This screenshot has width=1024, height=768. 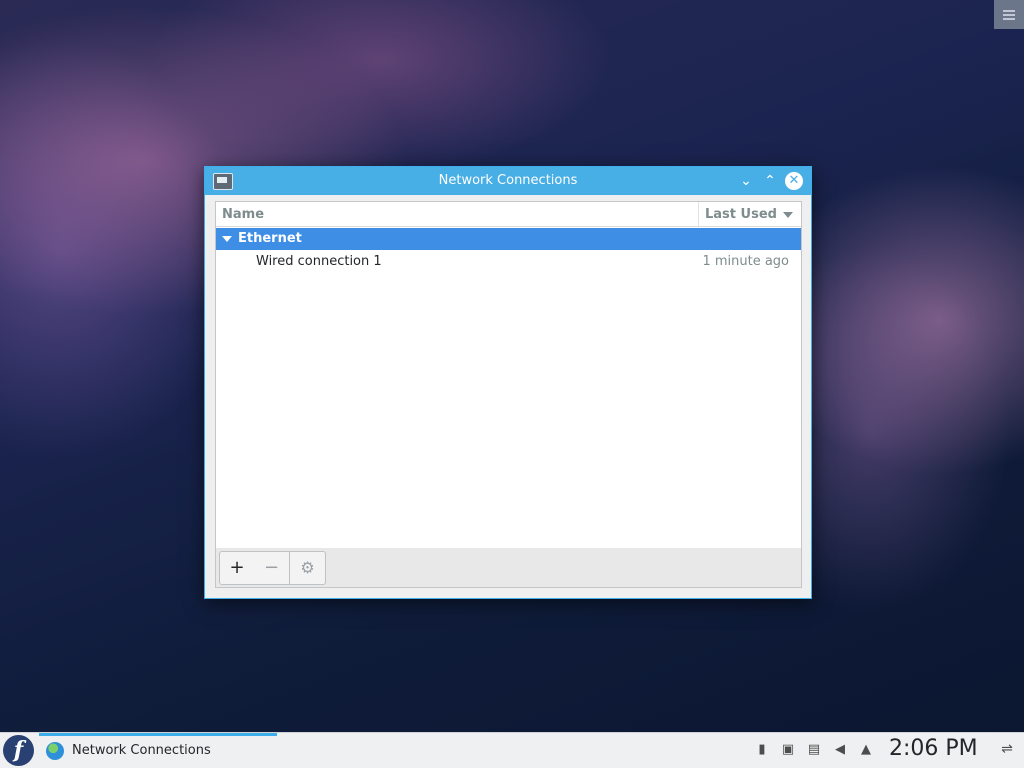 What do you see at coordinates (866, 750) in the screenshot?
I see `tray-expand-icon: ▲` at bounding box center [866, 750].